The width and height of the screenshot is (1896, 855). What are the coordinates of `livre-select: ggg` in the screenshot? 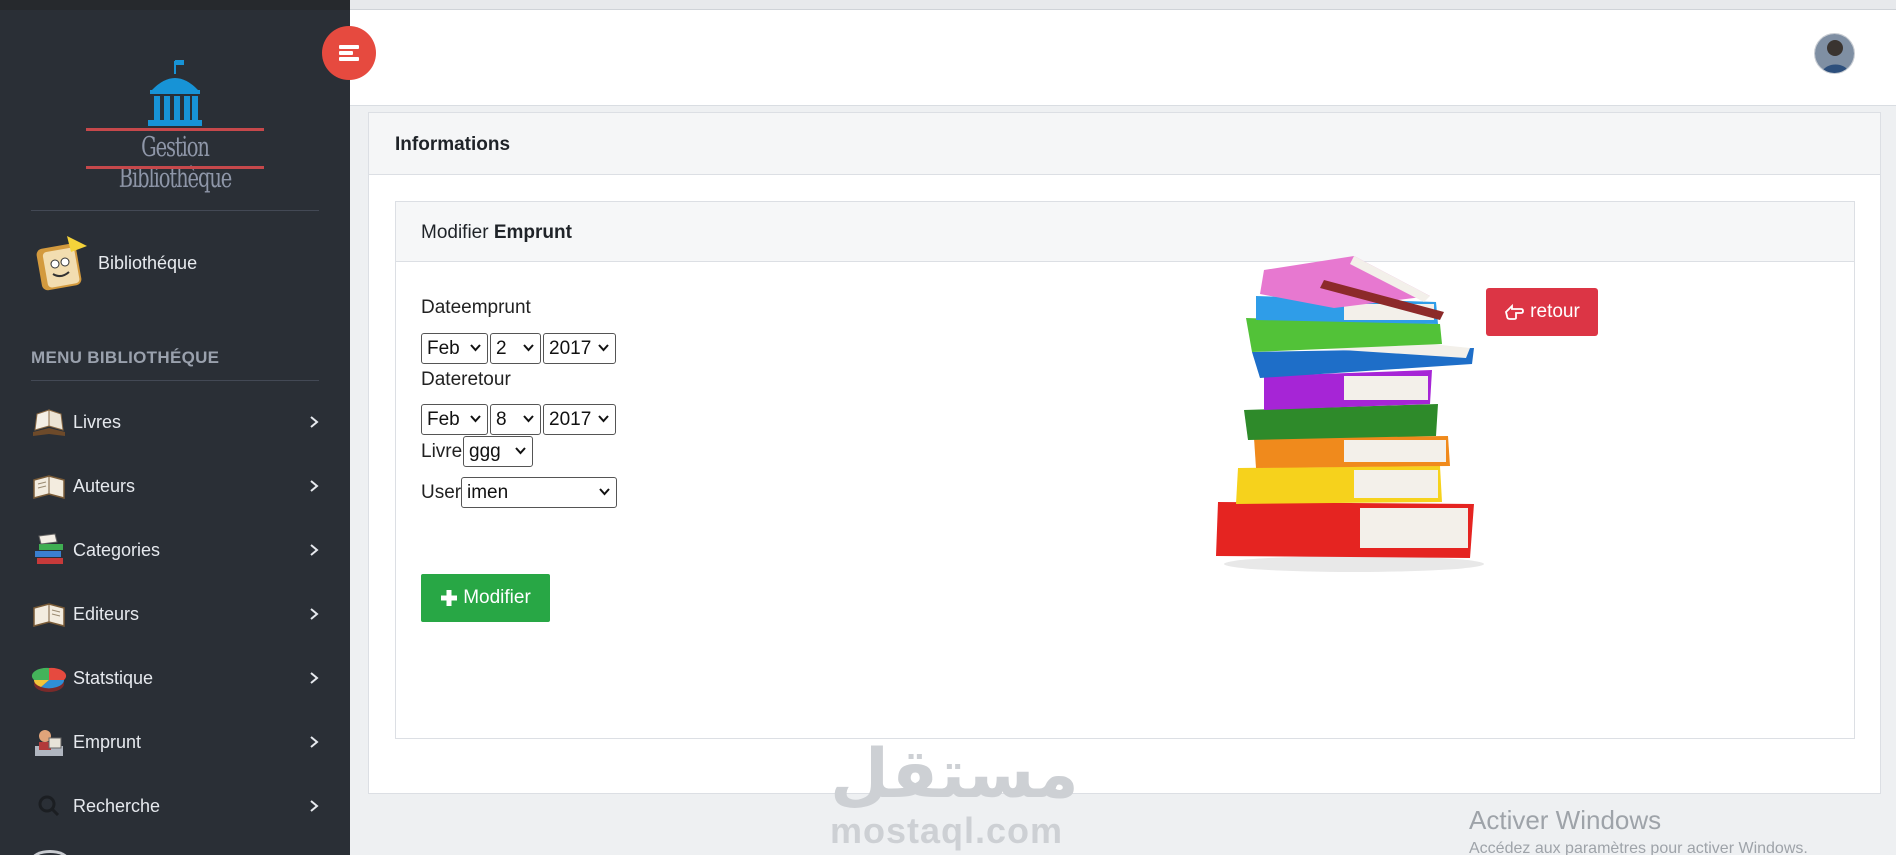 It's located at (498, 451).